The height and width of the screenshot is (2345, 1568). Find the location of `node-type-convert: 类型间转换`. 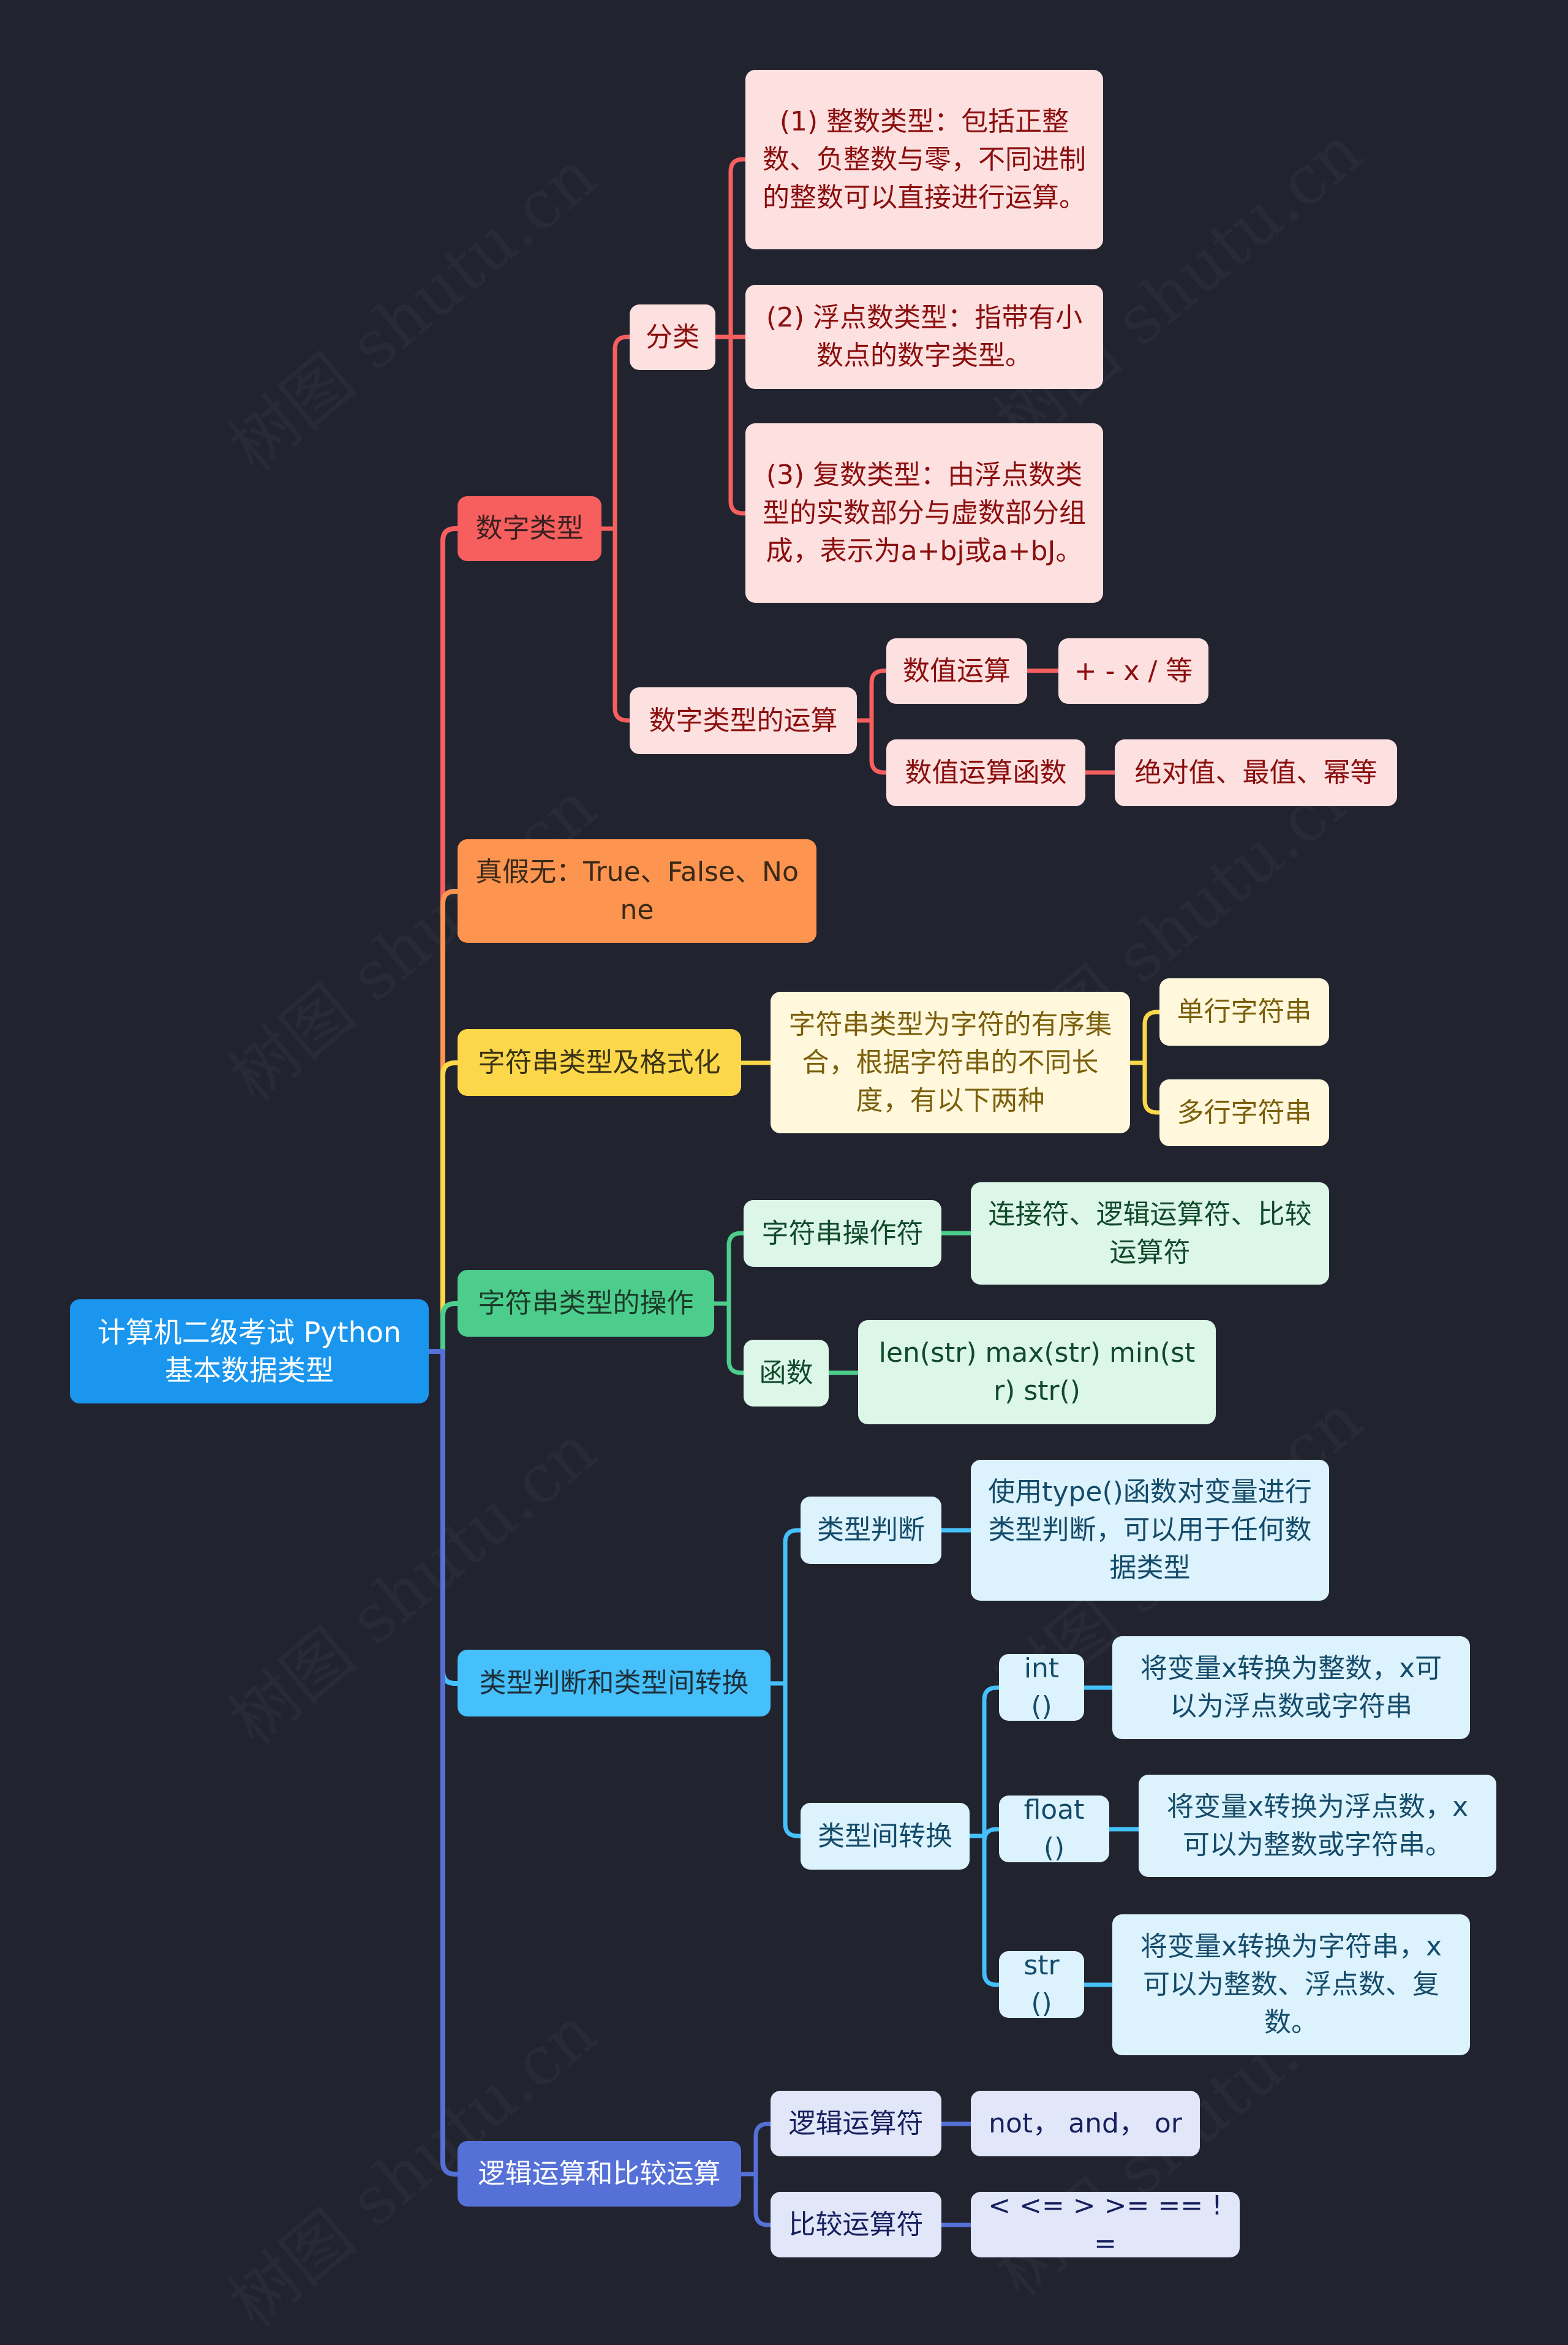

node-type-convert: 类型间转换 is located at coordinates (886, 1837).